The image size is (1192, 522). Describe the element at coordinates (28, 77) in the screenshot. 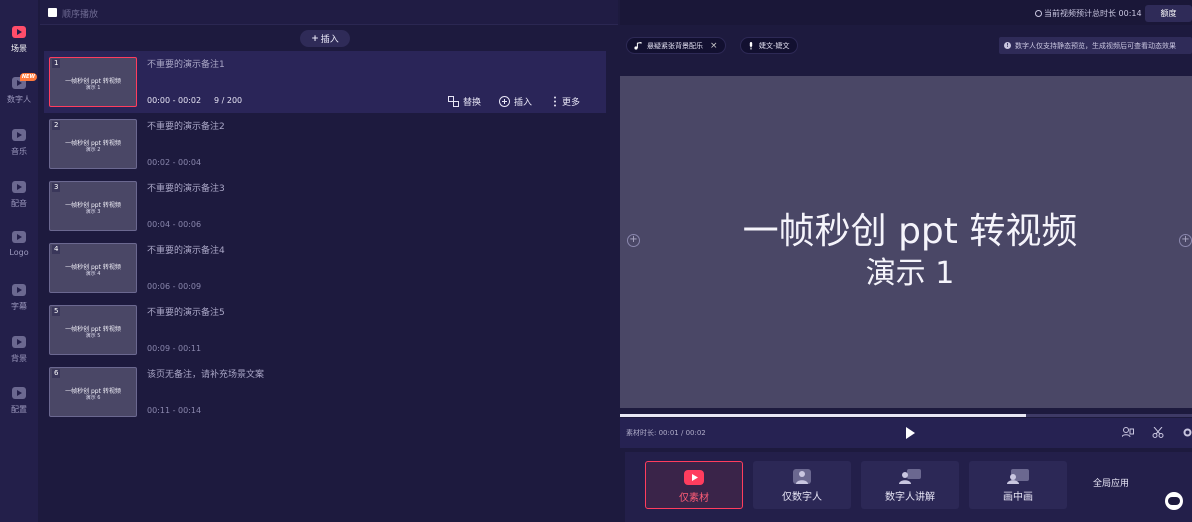

I see `new-badge: NEW` at that location.